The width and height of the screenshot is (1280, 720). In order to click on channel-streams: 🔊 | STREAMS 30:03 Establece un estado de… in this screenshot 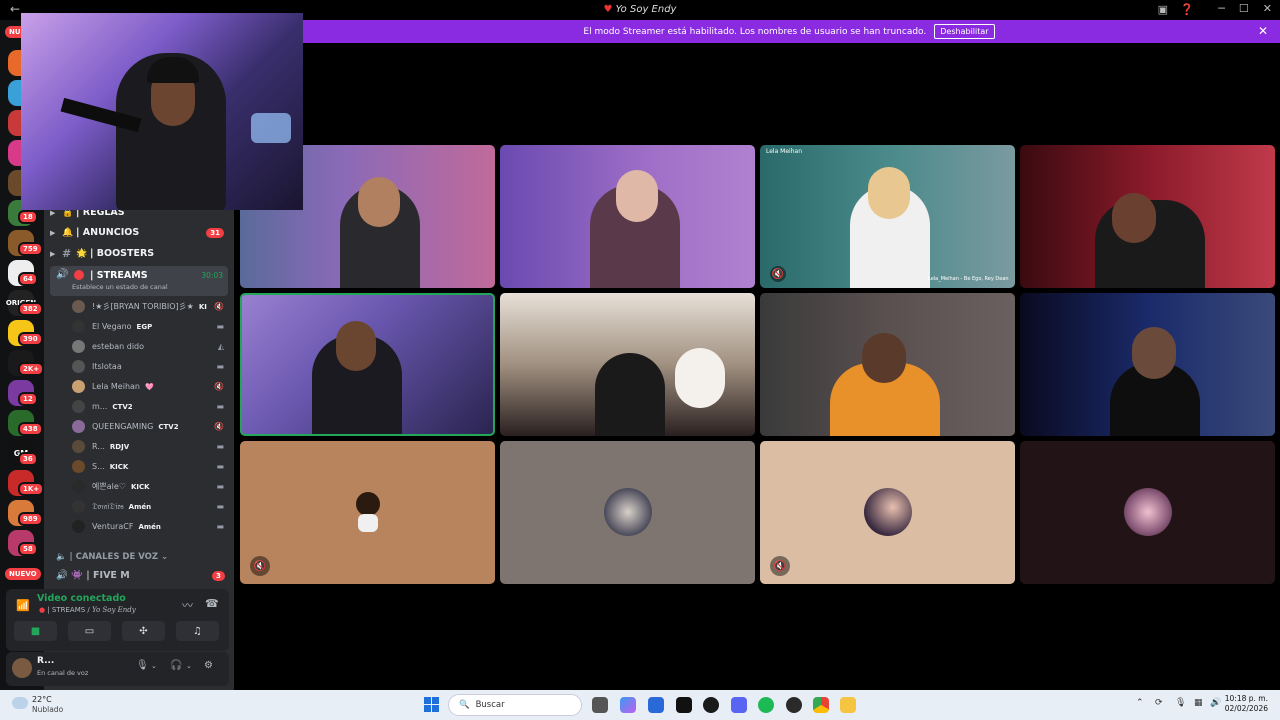, I will do `click(139, 281)`.